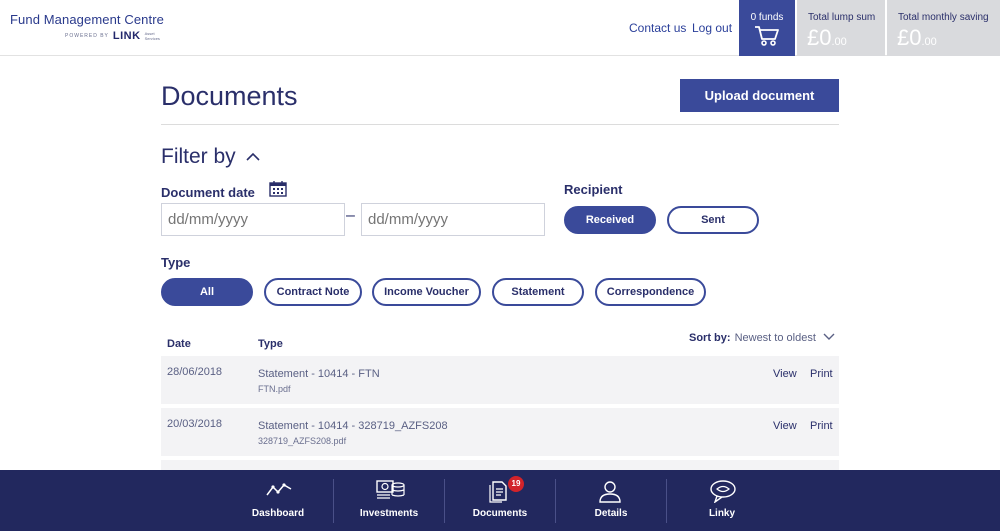  What do you see at coordinates (943, 17) in the screenshot?
I see `total-monthly-saving-label: Total monthly saving` at bounding box center [943, 17].